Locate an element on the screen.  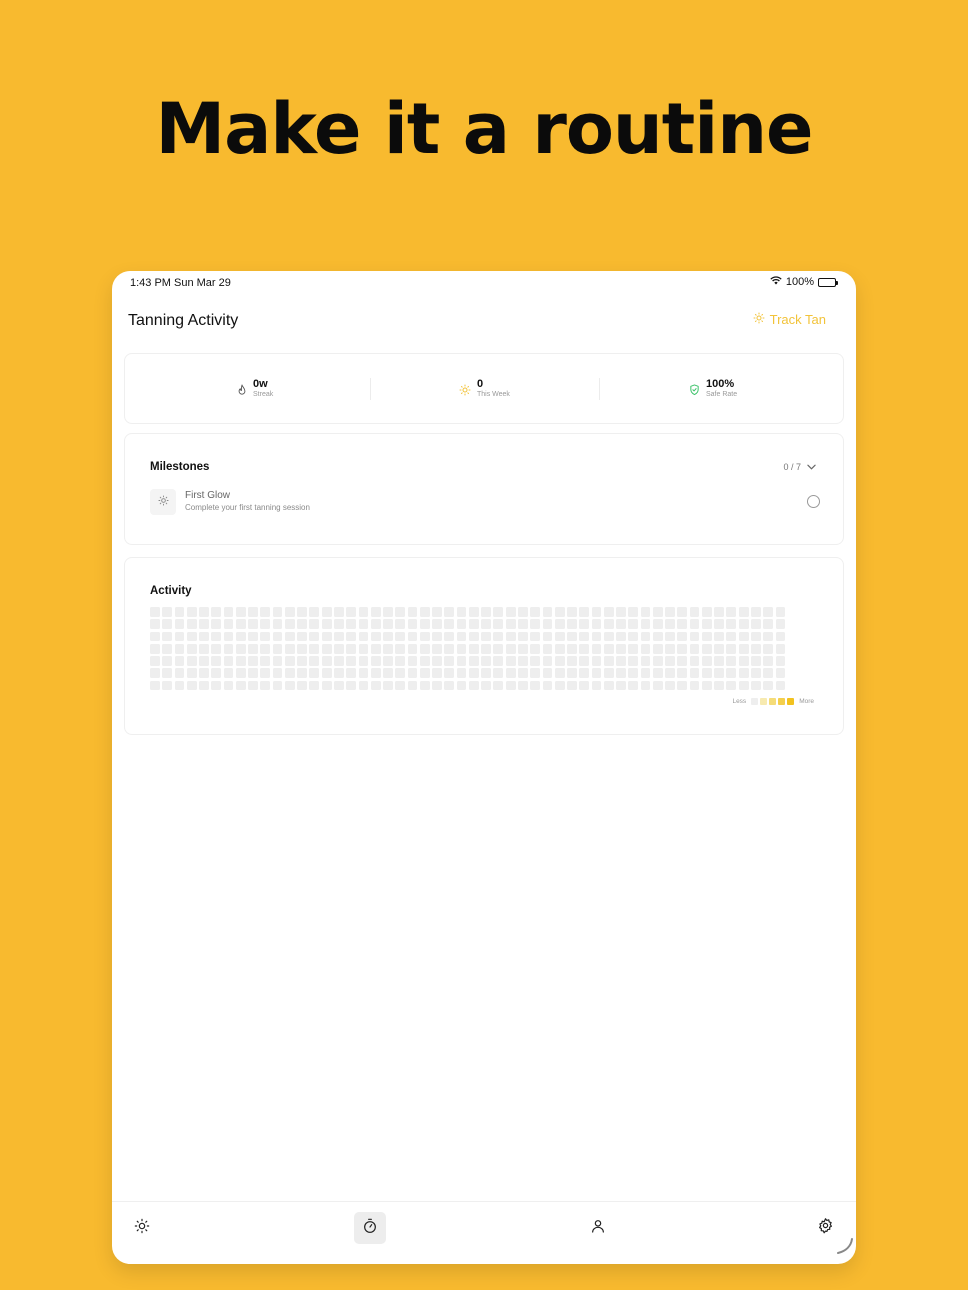
stat-this-week-label: This Week is located at coordinates (493, 394).